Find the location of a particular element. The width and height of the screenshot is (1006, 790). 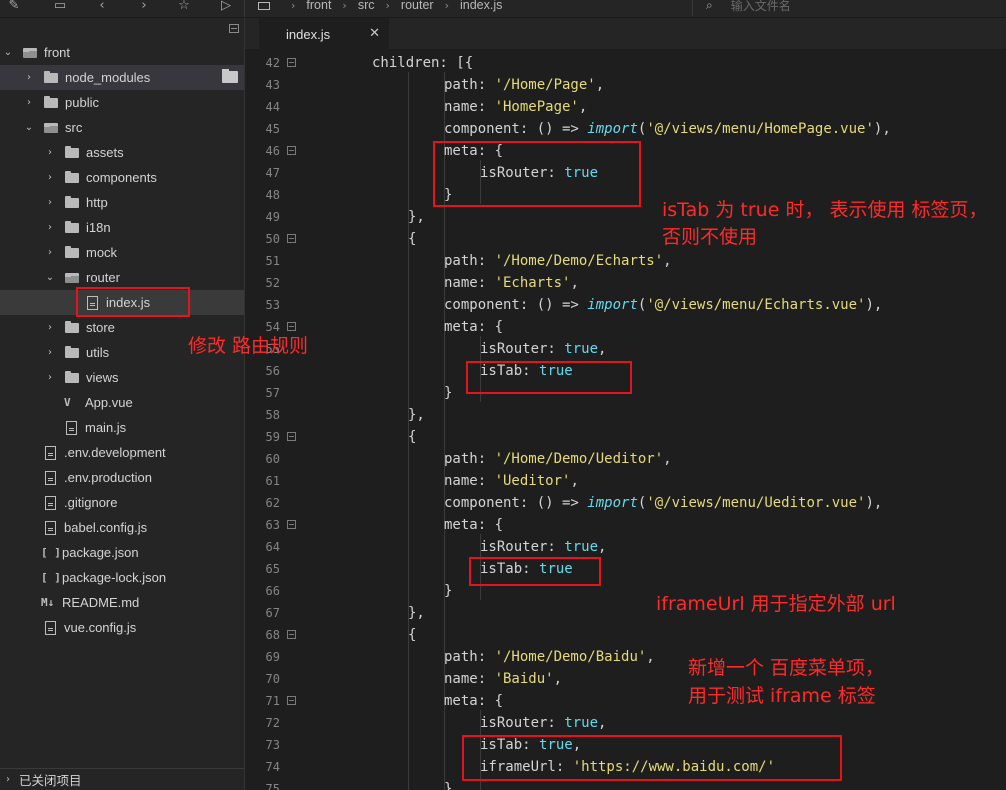

tree-item-assets: › assets is located at coordinates (122, 152).